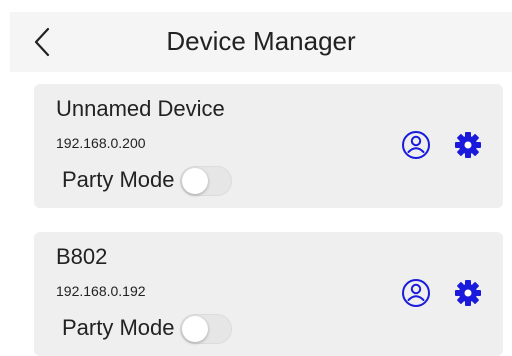 The image size is (512, 356). What do you see at coordinates (140, 108) in the screenshot?
I see `device-name: Unnamed Device` at bounding box center [140, 108].